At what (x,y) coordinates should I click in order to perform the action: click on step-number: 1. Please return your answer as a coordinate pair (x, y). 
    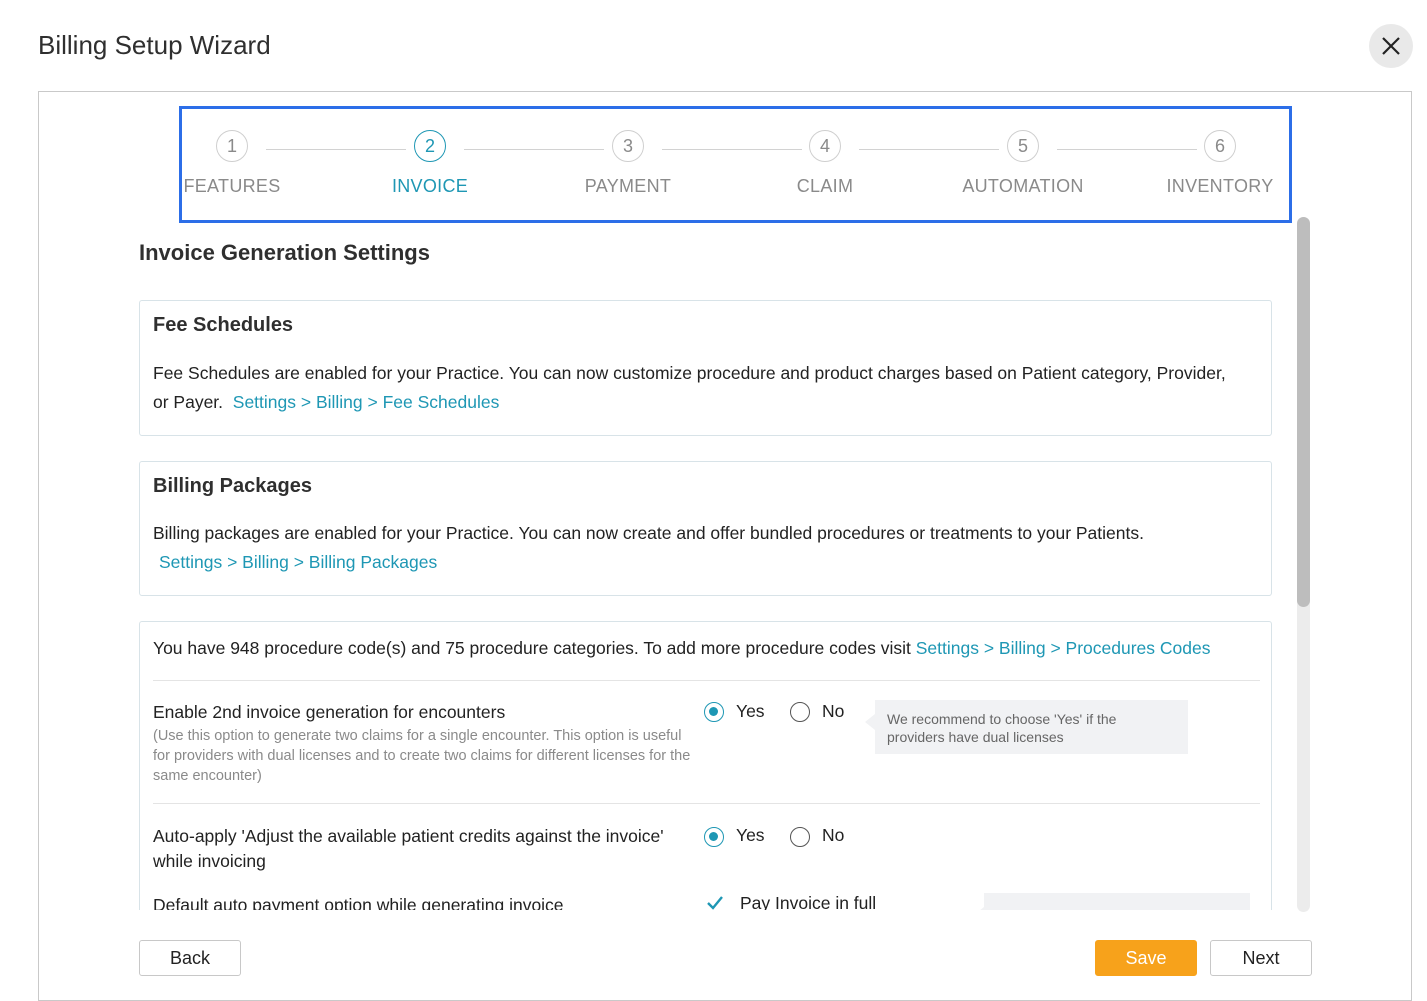
    Looking at the image, I should click on (232, 146).